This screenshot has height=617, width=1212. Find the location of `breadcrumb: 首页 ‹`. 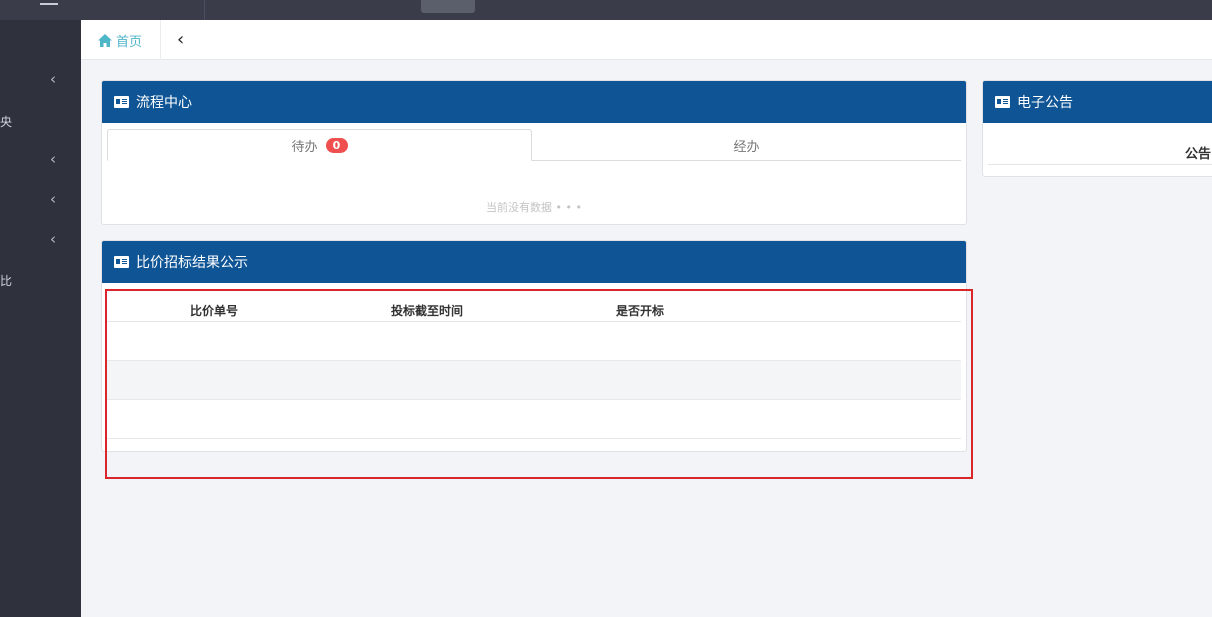

breadcrumb: 首页 ‹ is located at coordinates (646, 40).